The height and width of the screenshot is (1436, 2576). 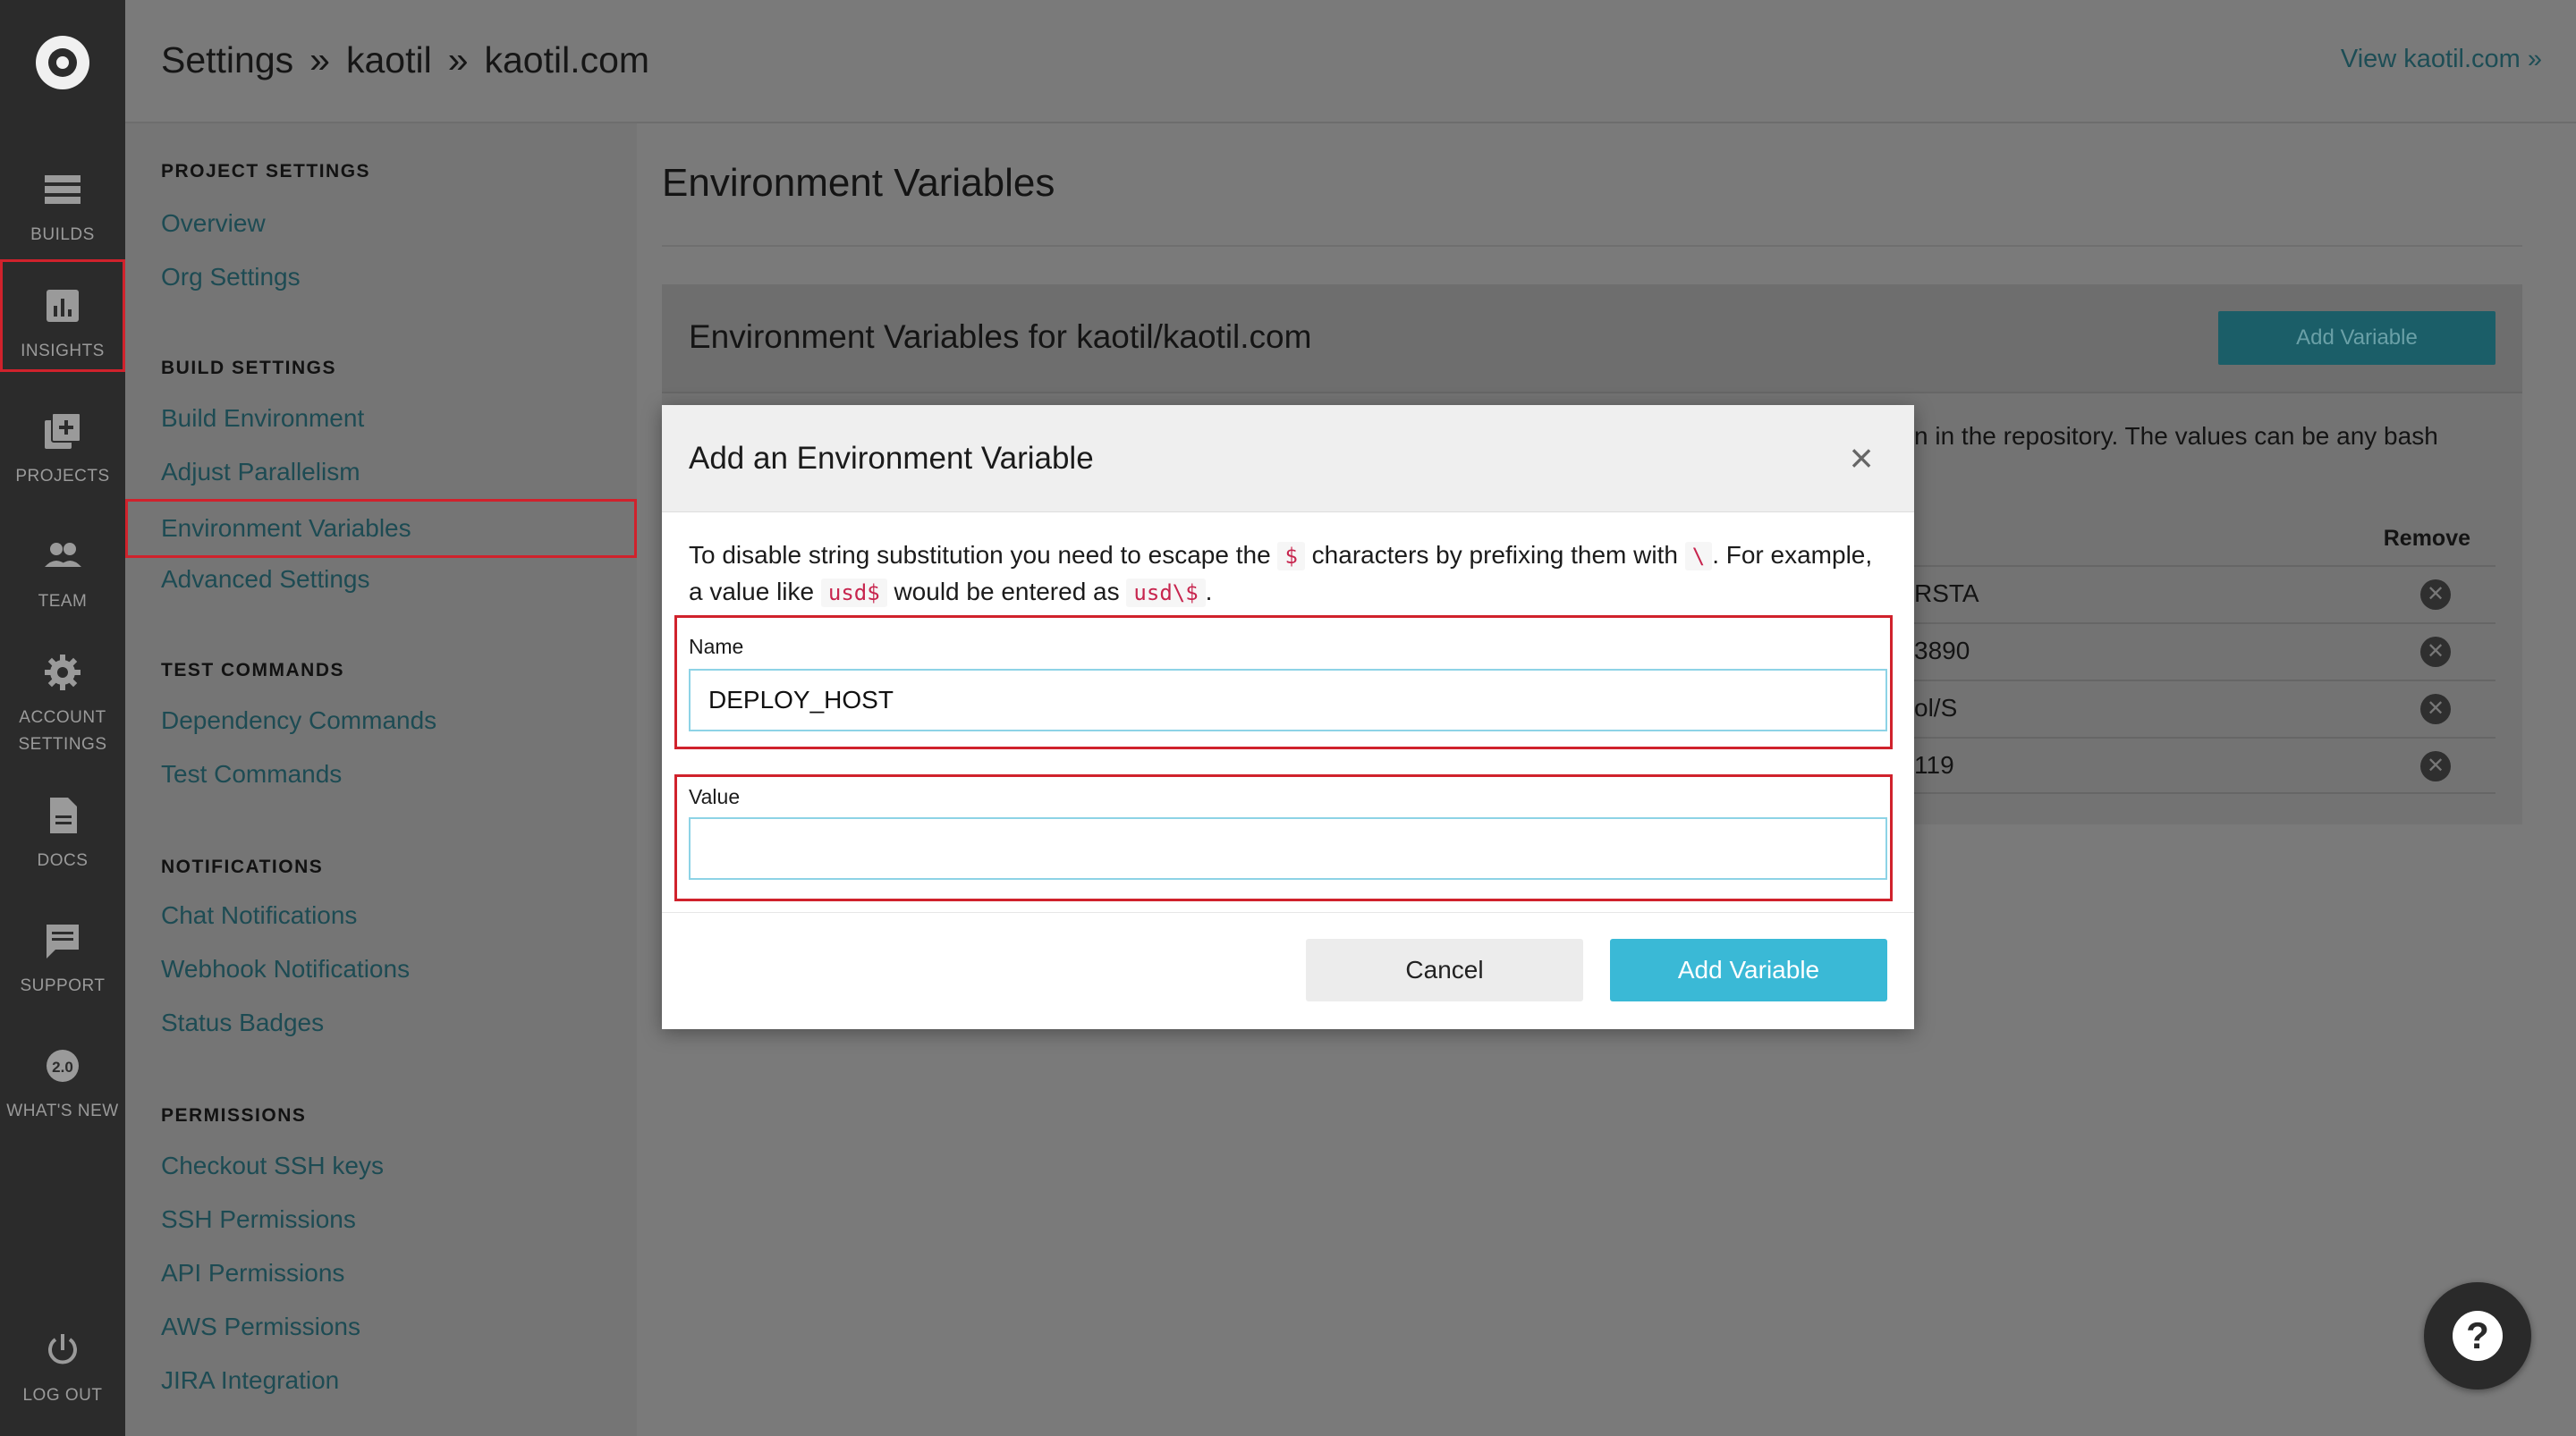 I want to click on breadcrumb-org: kaotil, so click(x=389, y=59).